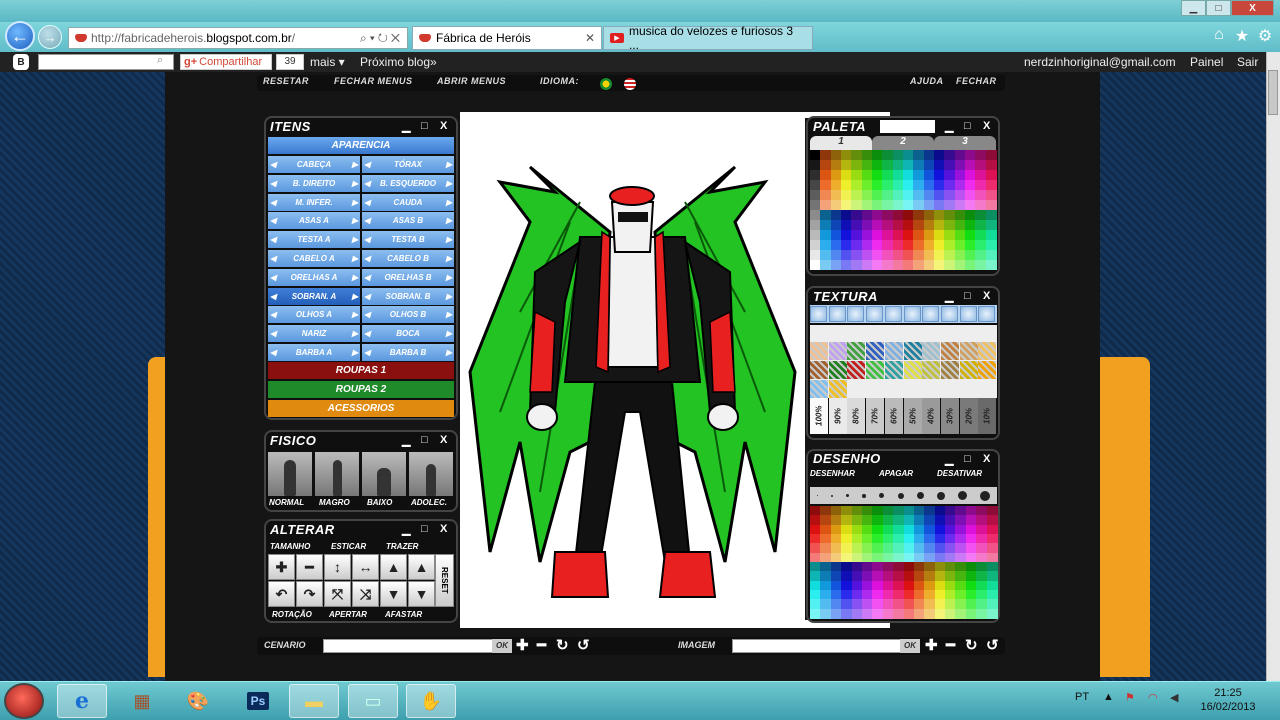  What do you see at coordinates (50, 37) in the screenshot?
I see `forward-button: →` at bounding box center [50, 37].